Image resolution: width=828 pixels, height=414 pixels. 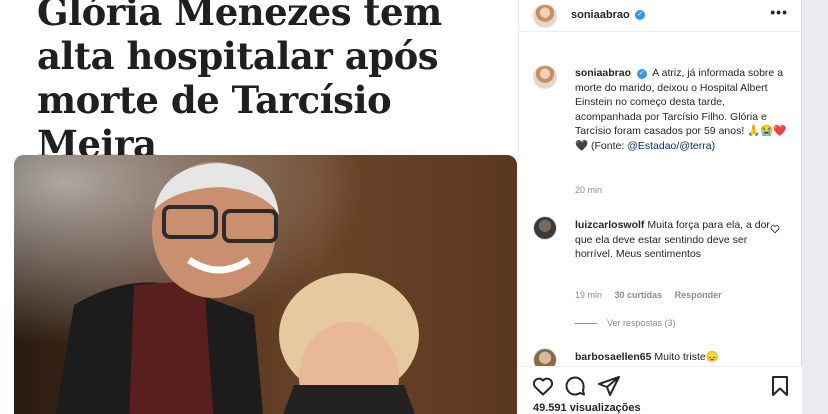 What do you see at coordinates (545, 77) in the screenshot?
I see `caption-avatar` at bounding box center [545, 77].